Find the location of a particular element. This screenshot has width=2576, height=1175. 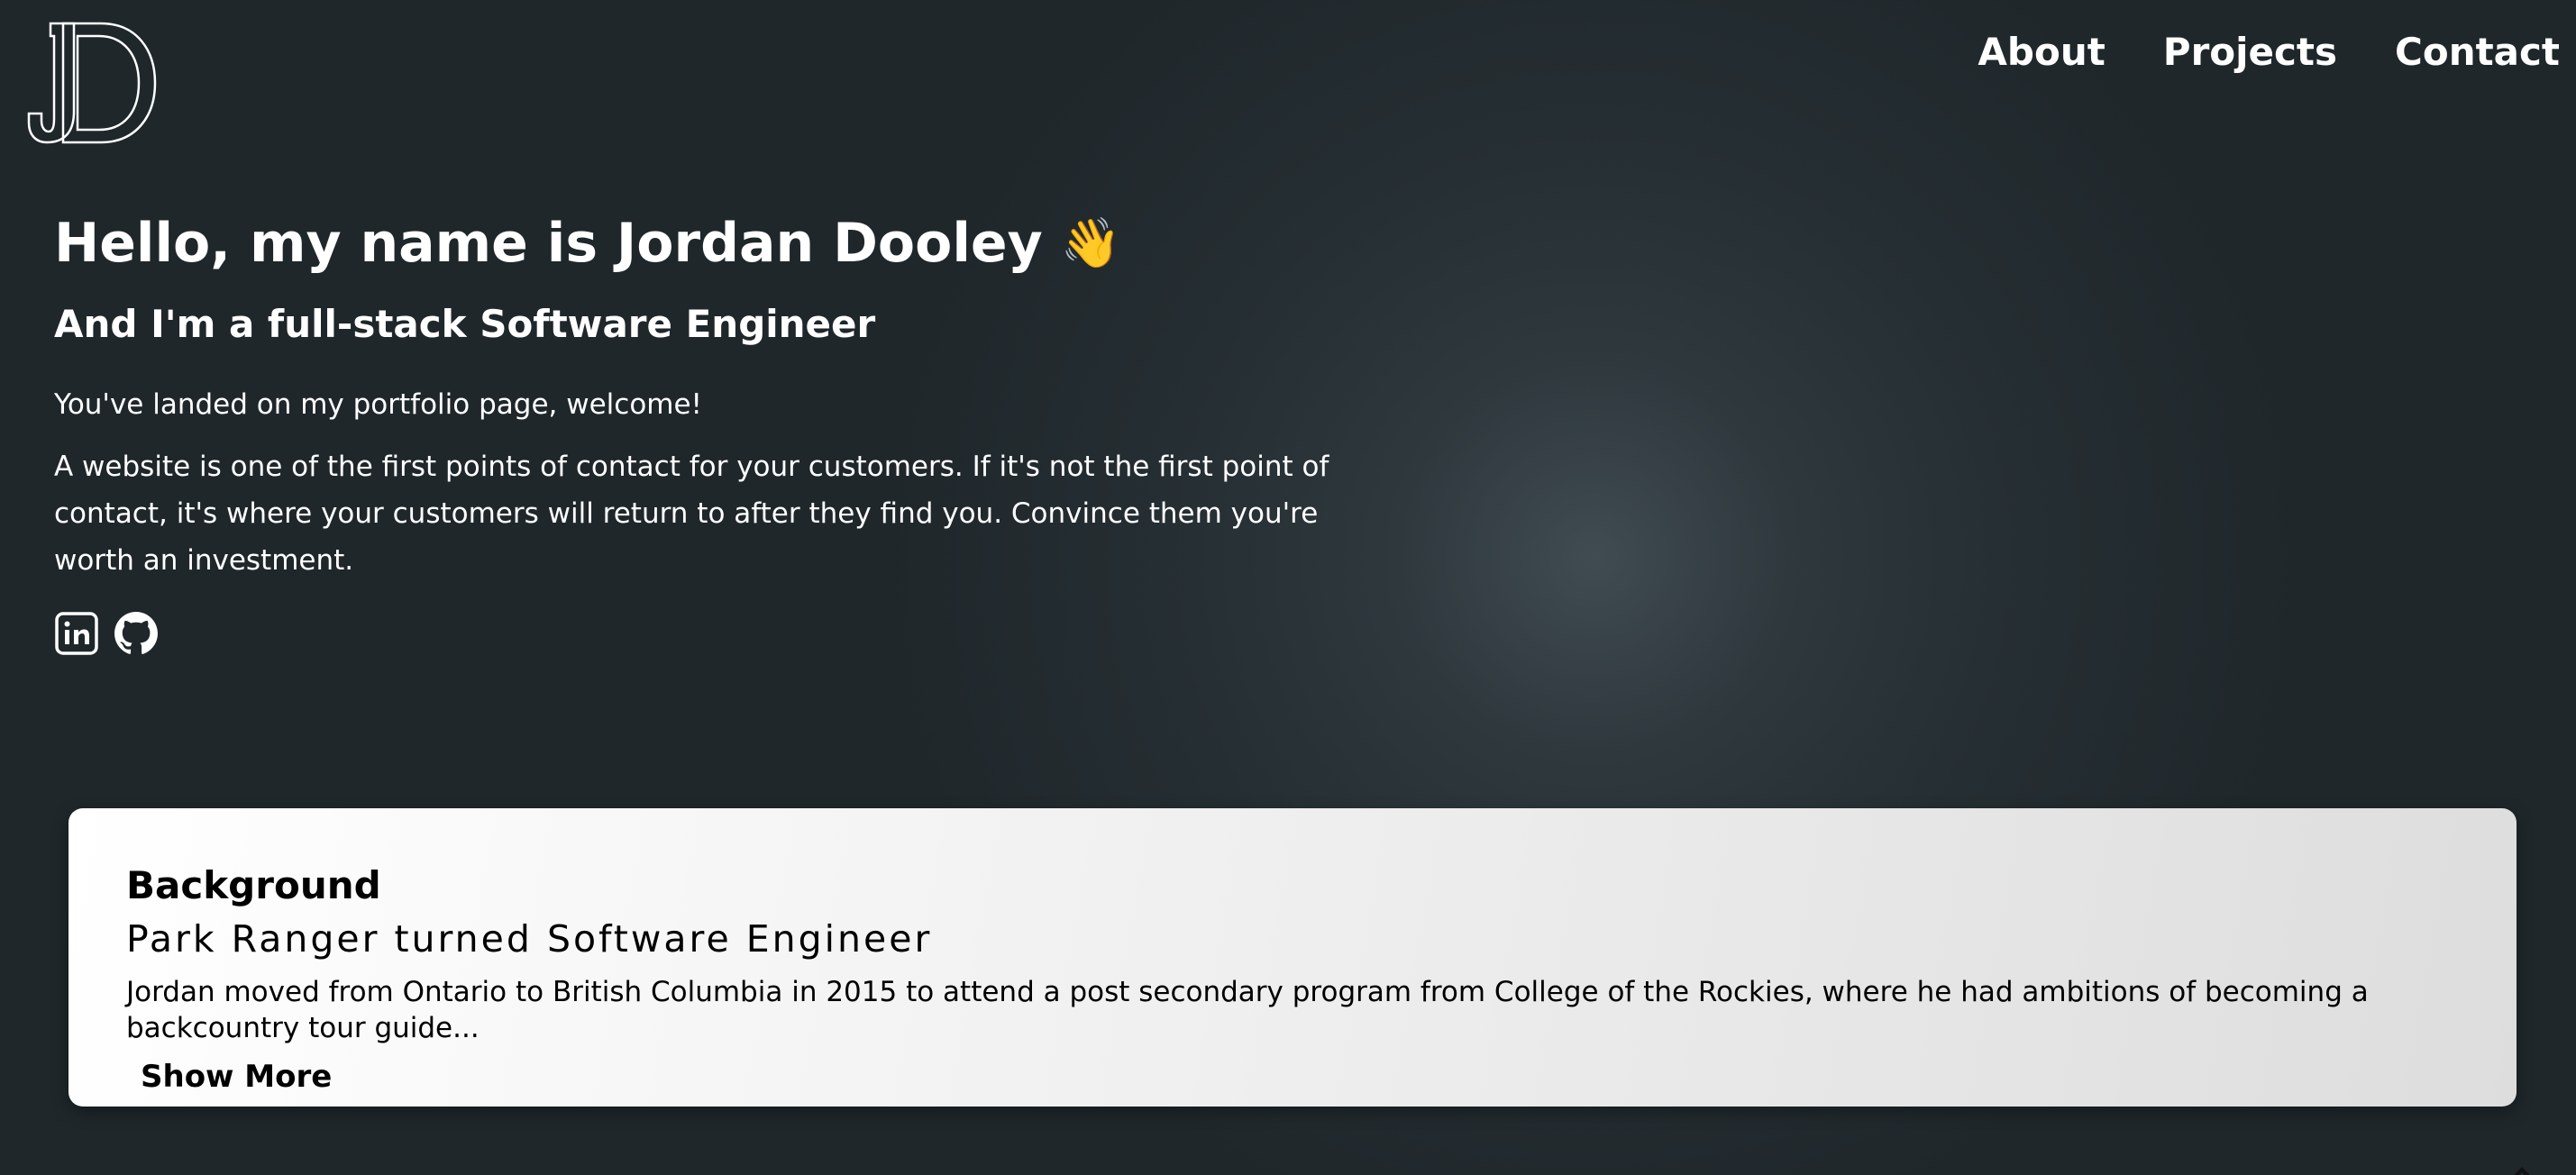

social-links is located at coordinates (730, 633).